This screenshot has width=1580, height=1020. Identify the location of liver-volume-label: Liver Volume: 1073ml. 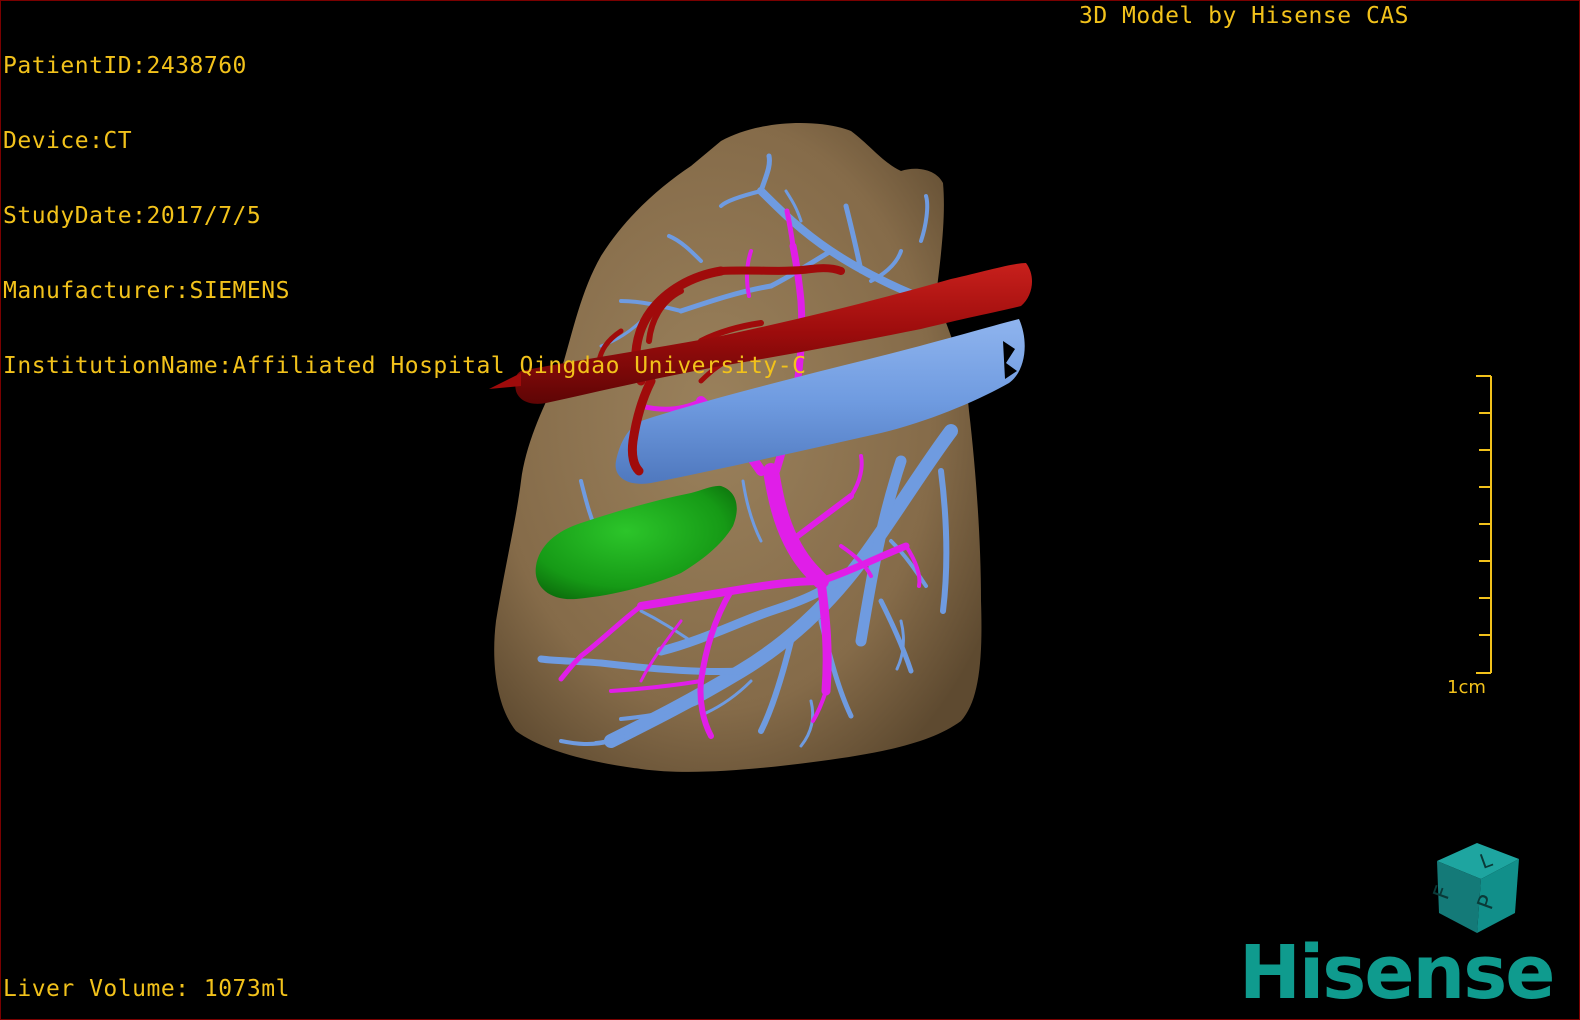
(146, 989).